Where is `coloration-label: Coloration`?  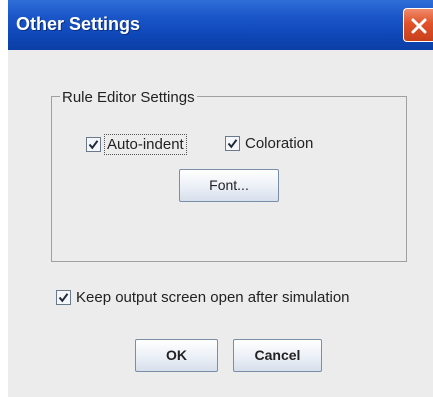 coloration-label: Coloration is located at coordinates (279, 143).